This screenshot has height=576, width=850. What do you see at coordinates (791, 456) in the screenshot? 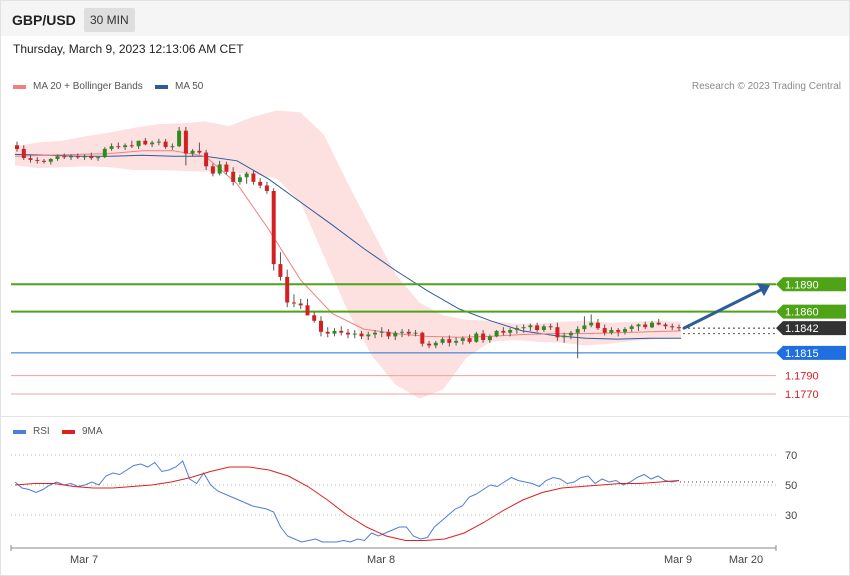
I see `rsi-tick-label-70: 70` at bounding box center [791, 456].